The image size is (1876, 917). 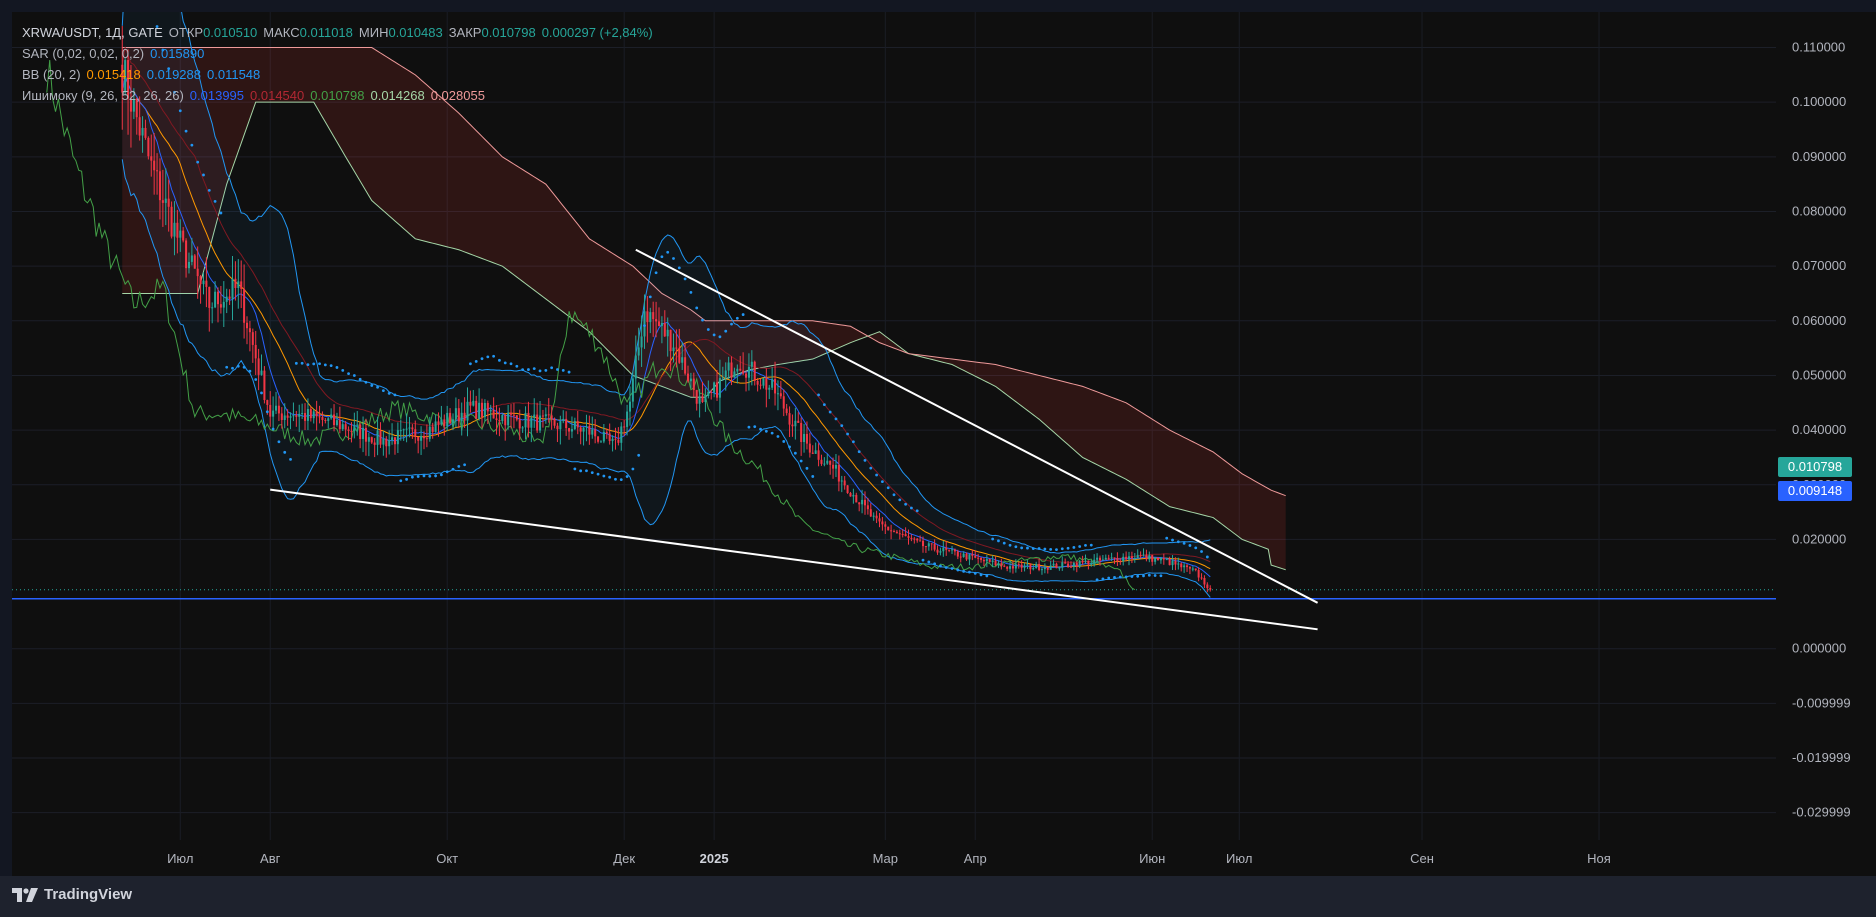 What do you see at coordinates (975, 858) in the screenshot?
I see `time-tick-label: Апр` at bounding box center [975, 858].